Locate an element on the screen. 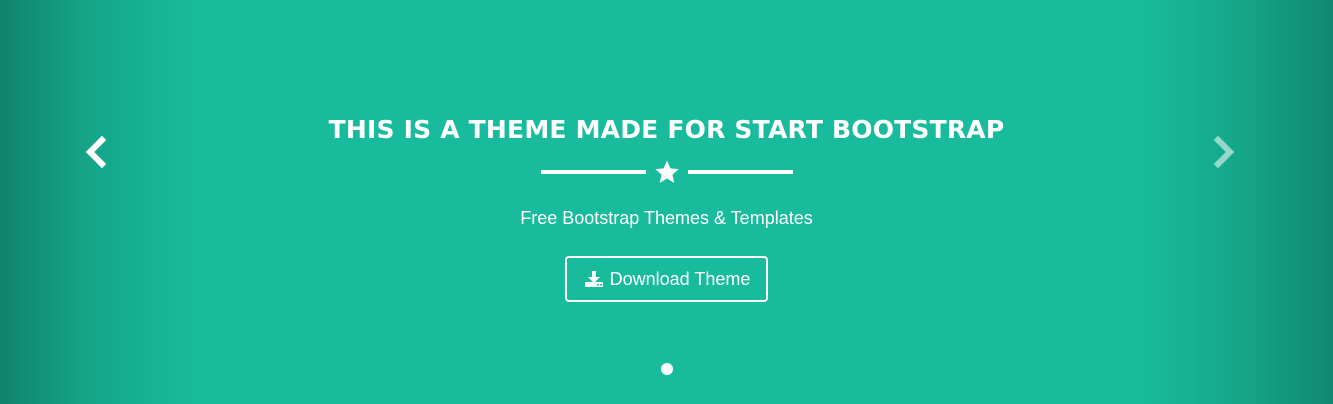  download-button-label: Download Theme is located at coordinates (680, 278).